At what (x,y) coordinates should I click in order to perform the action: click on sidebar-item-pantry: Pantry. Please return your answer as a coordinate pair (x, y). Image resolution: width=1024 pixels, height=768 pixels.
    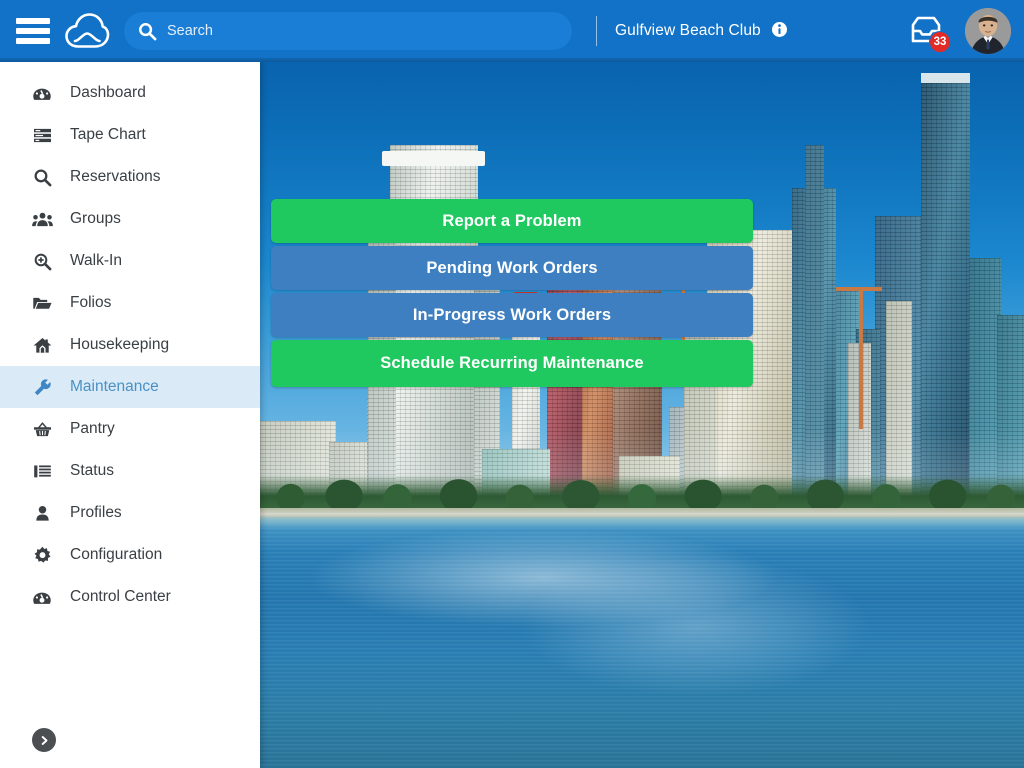
    Looking at the image, I should click on (130, 429).